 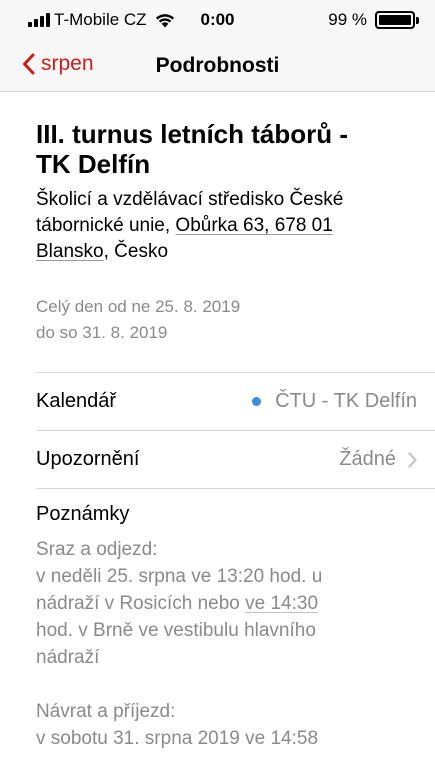 What do you see at coordinates (222, 252) in the screenshot?
I see `location-line: Blansko, Česko` at bounding box center [222, 252].